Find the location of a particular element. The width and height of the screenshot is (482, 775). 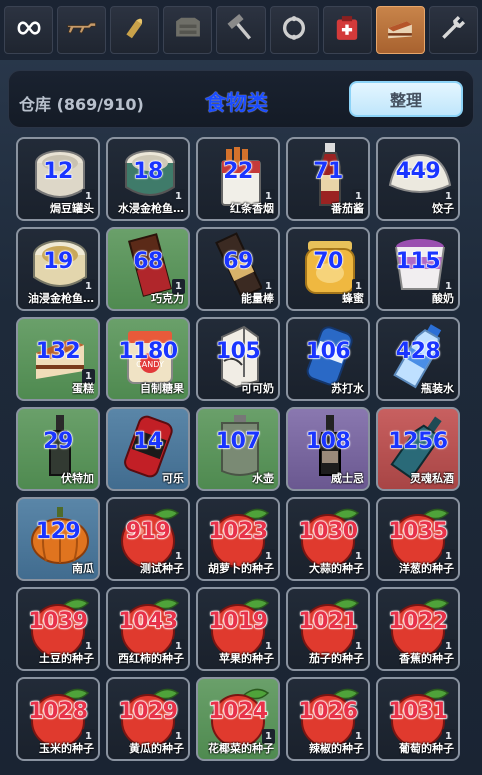

hammer-icon is located at coordinates (241, 30).